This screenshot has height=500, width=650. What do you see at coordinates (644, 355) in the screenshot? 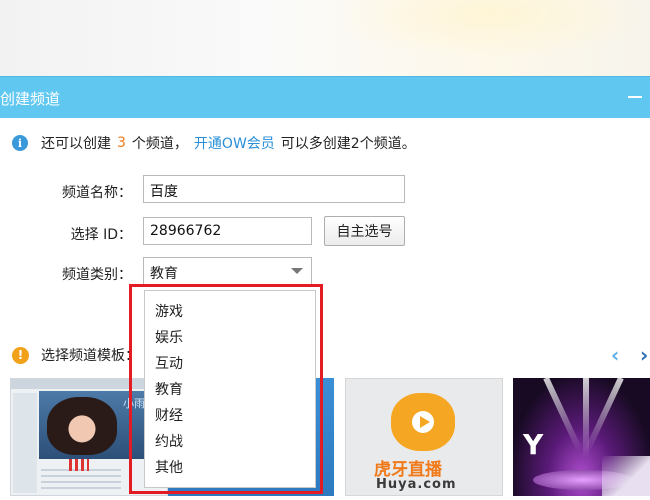
I see `next-arrow-icon: ›` at bounding box center [644, 355].